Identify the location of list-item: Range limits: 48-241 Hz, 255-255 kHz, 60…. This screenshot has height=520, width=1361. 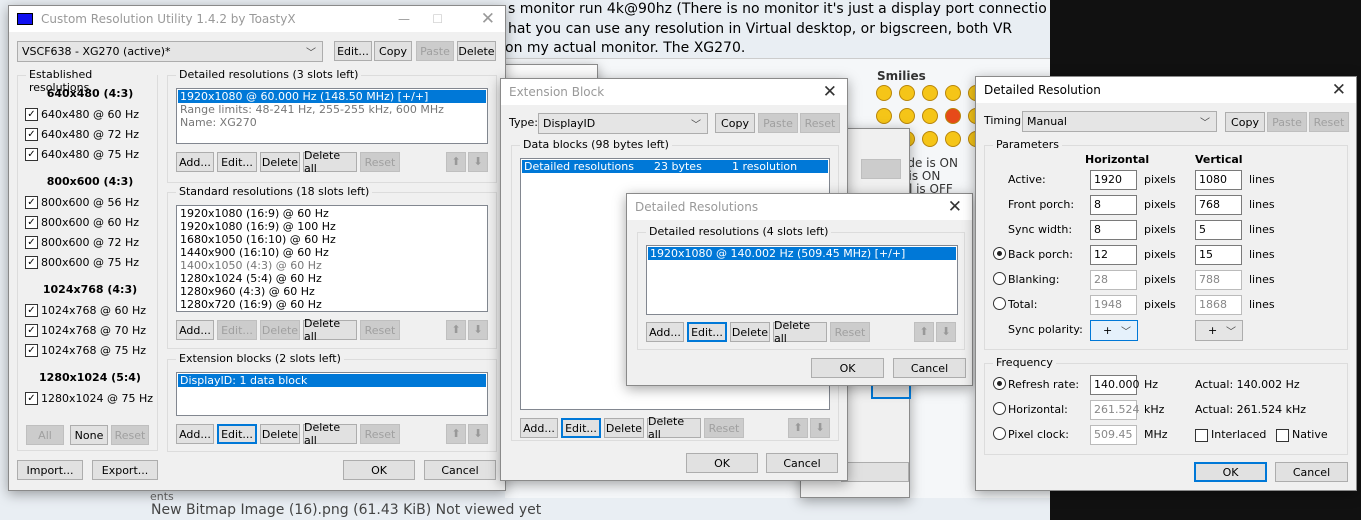
(332, 109).